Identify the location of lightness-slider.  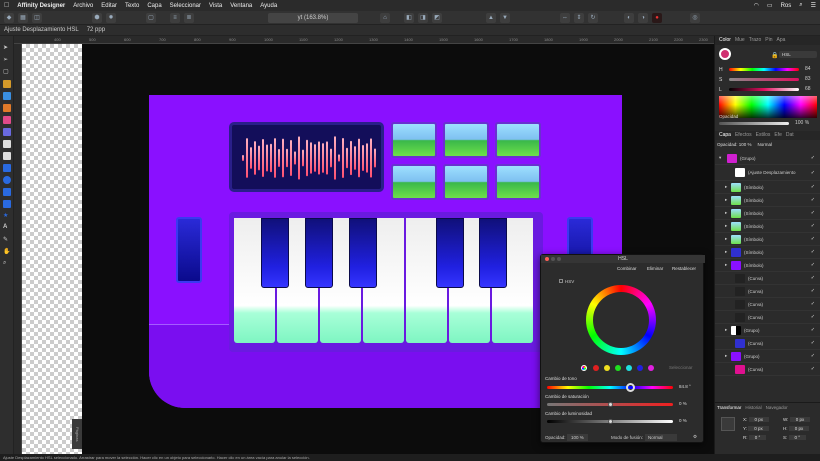
(764, 89).